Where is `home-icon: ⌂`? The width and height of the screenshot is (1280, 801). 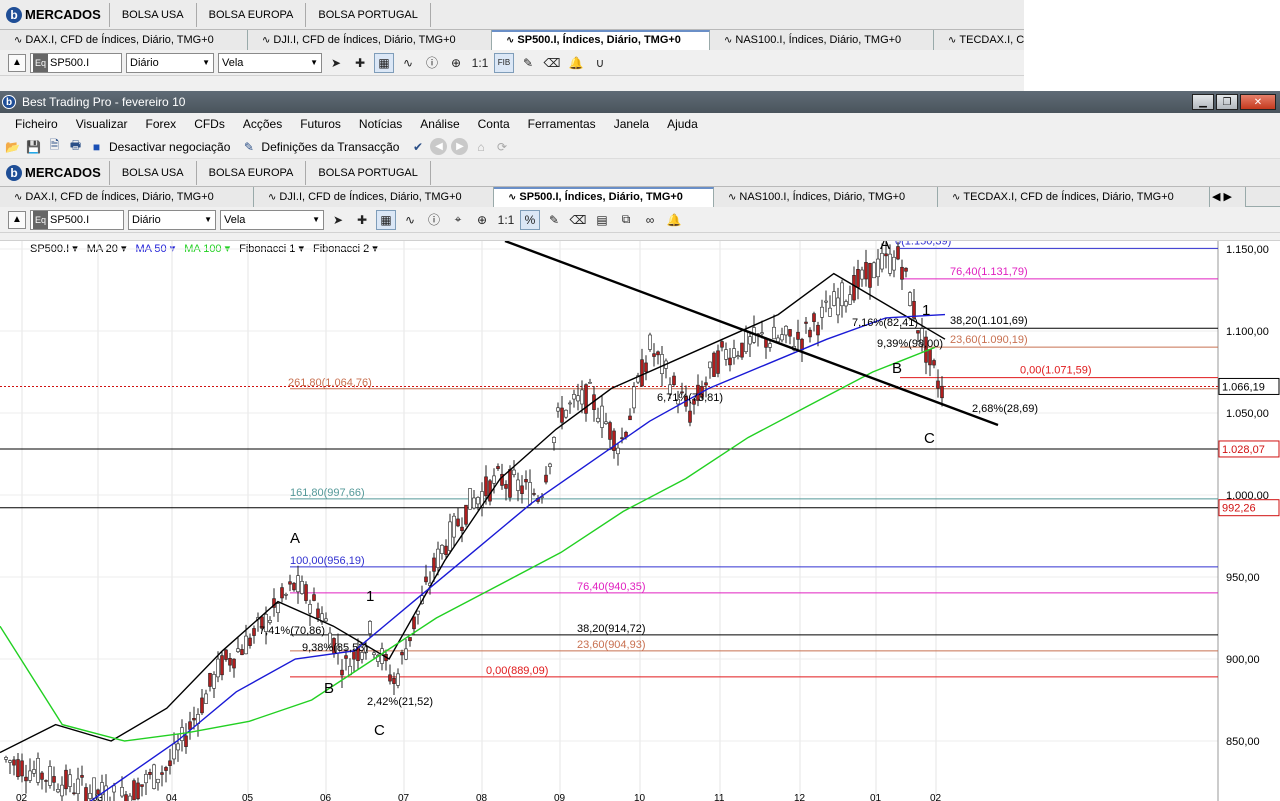 home-icon: ⌂ is located at coordinates (480, 146).